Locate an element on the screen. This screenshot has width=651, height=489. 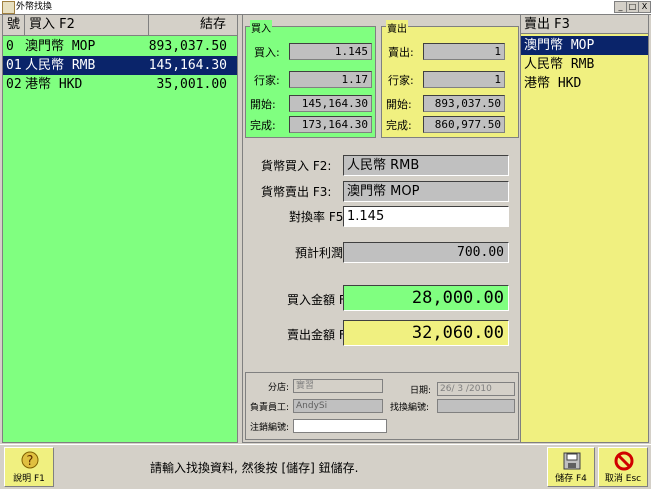
sell-end-label: 完成: is located at coordinates (399, 125).